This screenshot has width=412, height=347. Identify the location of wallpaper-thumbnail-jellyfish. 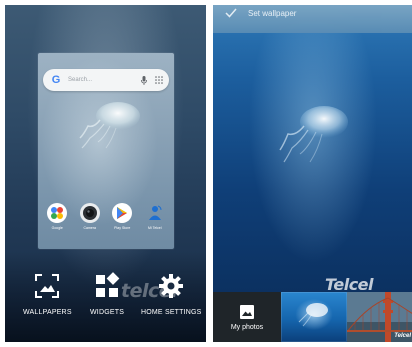
(314, 317).